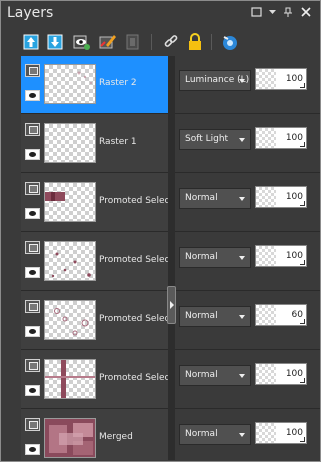 Image resolution: width=321 pixels, height=462 pixels. What do you see at coordinates (256, 13) in the screenshot?
I see `restore-icon` at bounding box center [256, 13].